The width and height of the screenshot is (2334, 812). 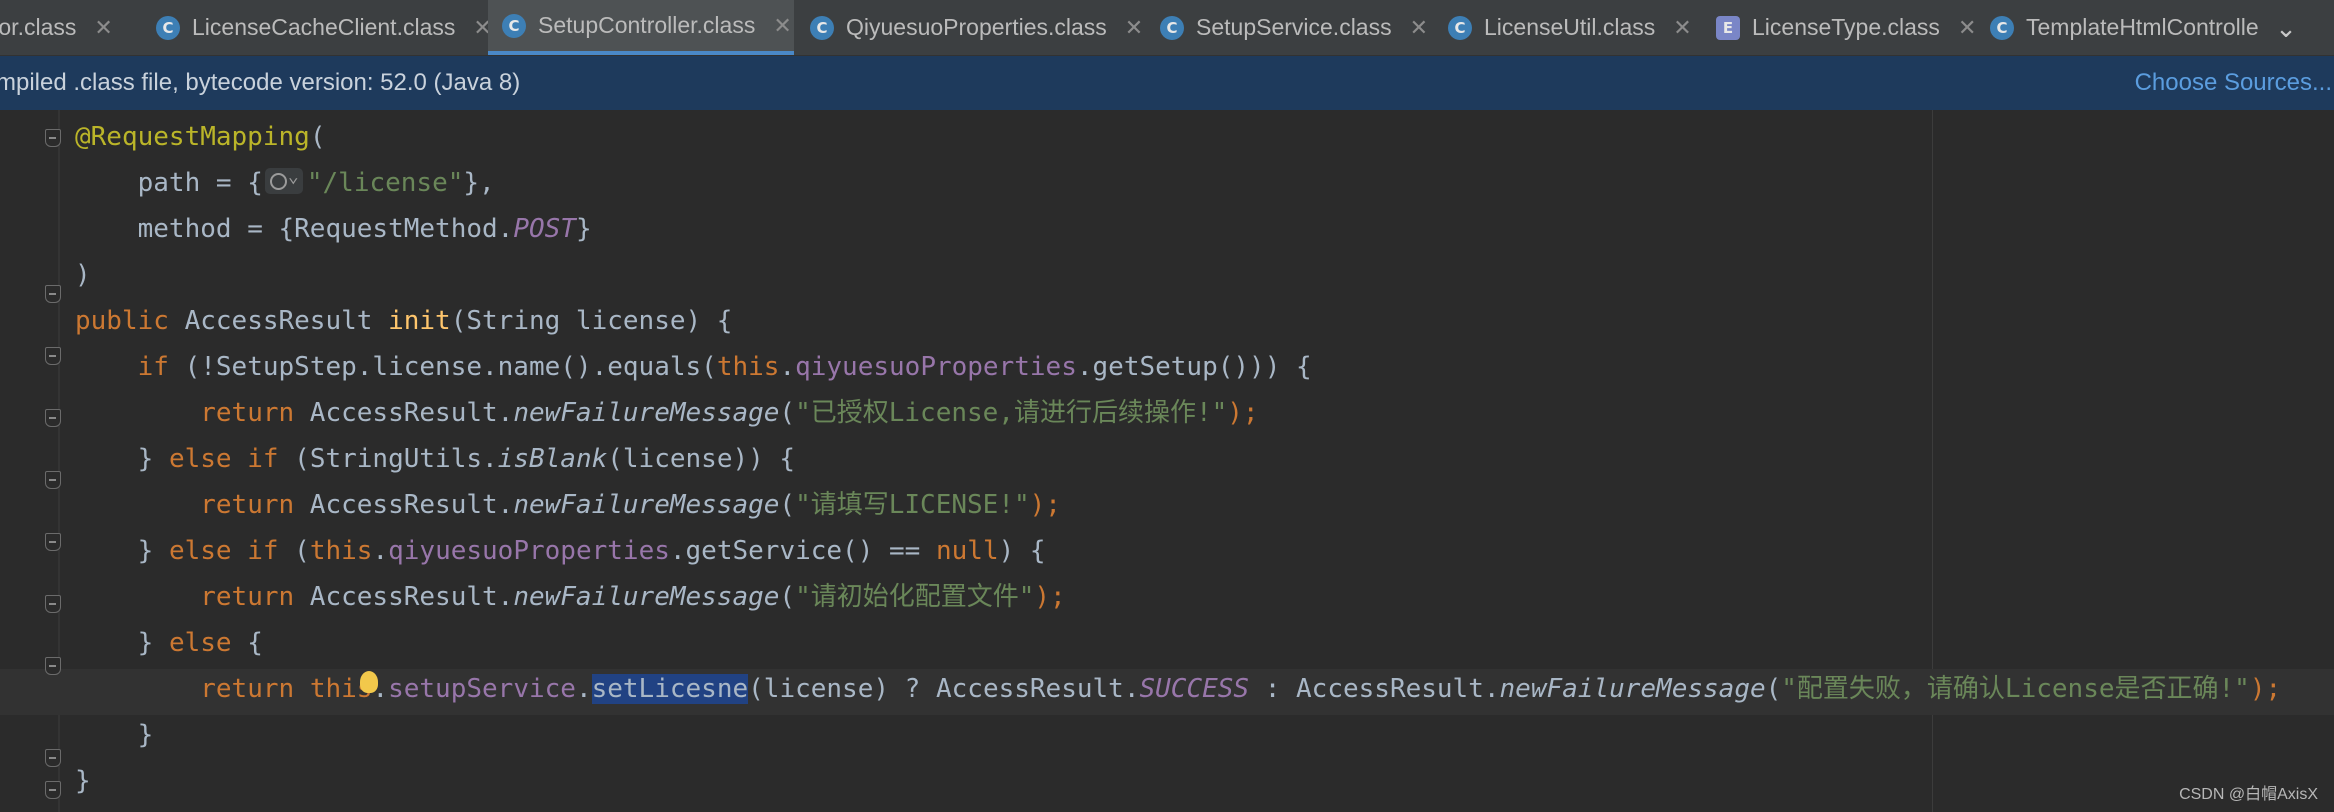 What do you see at coordinates (192, 137) in the screenshot?
I see `annotation-token: @RequestMapping` at bounding box center [192, 137].